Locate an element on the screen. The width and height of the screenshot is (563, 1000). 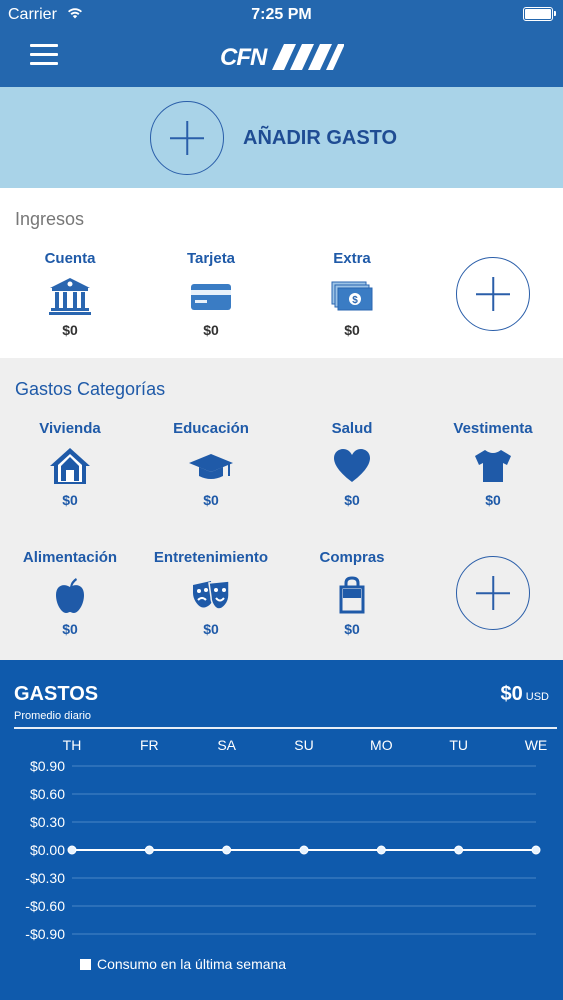
income-title: Ingresos is located at coordinates (50, 219).